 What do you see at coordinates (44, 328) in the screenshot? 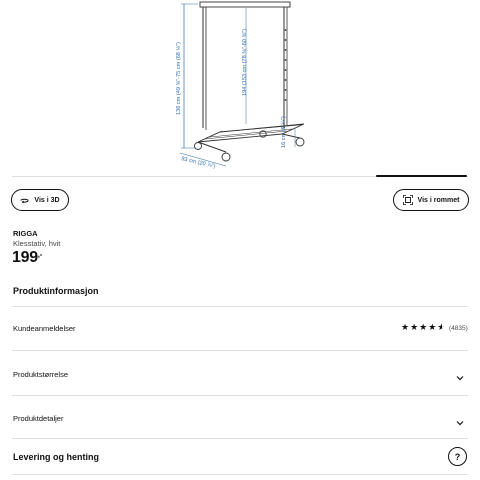
I see `customer-reviews-link: Kundeanmeldelser` at bounding box center [44, 328].